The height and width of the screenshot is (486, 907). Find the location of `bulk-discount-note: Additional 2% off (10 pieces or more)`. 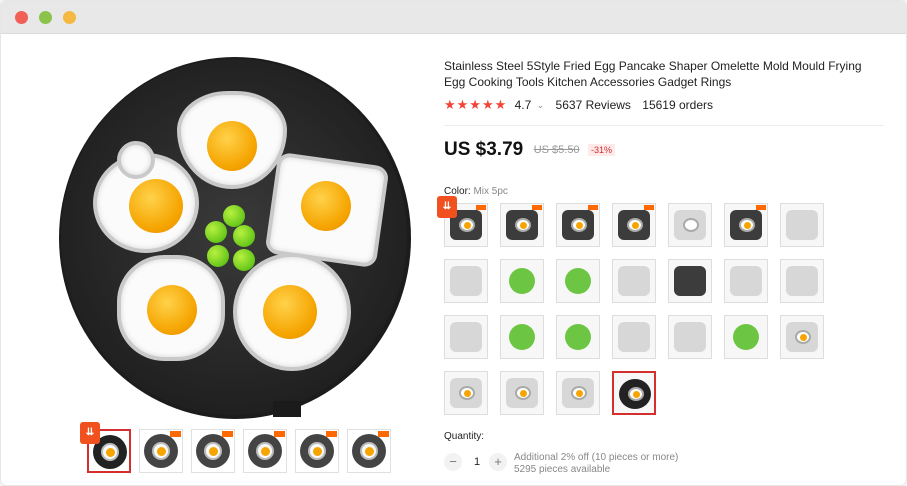

bulk-discount-note: Additional 2% off (10 pieces or more) is located at coordinates (596, 457).